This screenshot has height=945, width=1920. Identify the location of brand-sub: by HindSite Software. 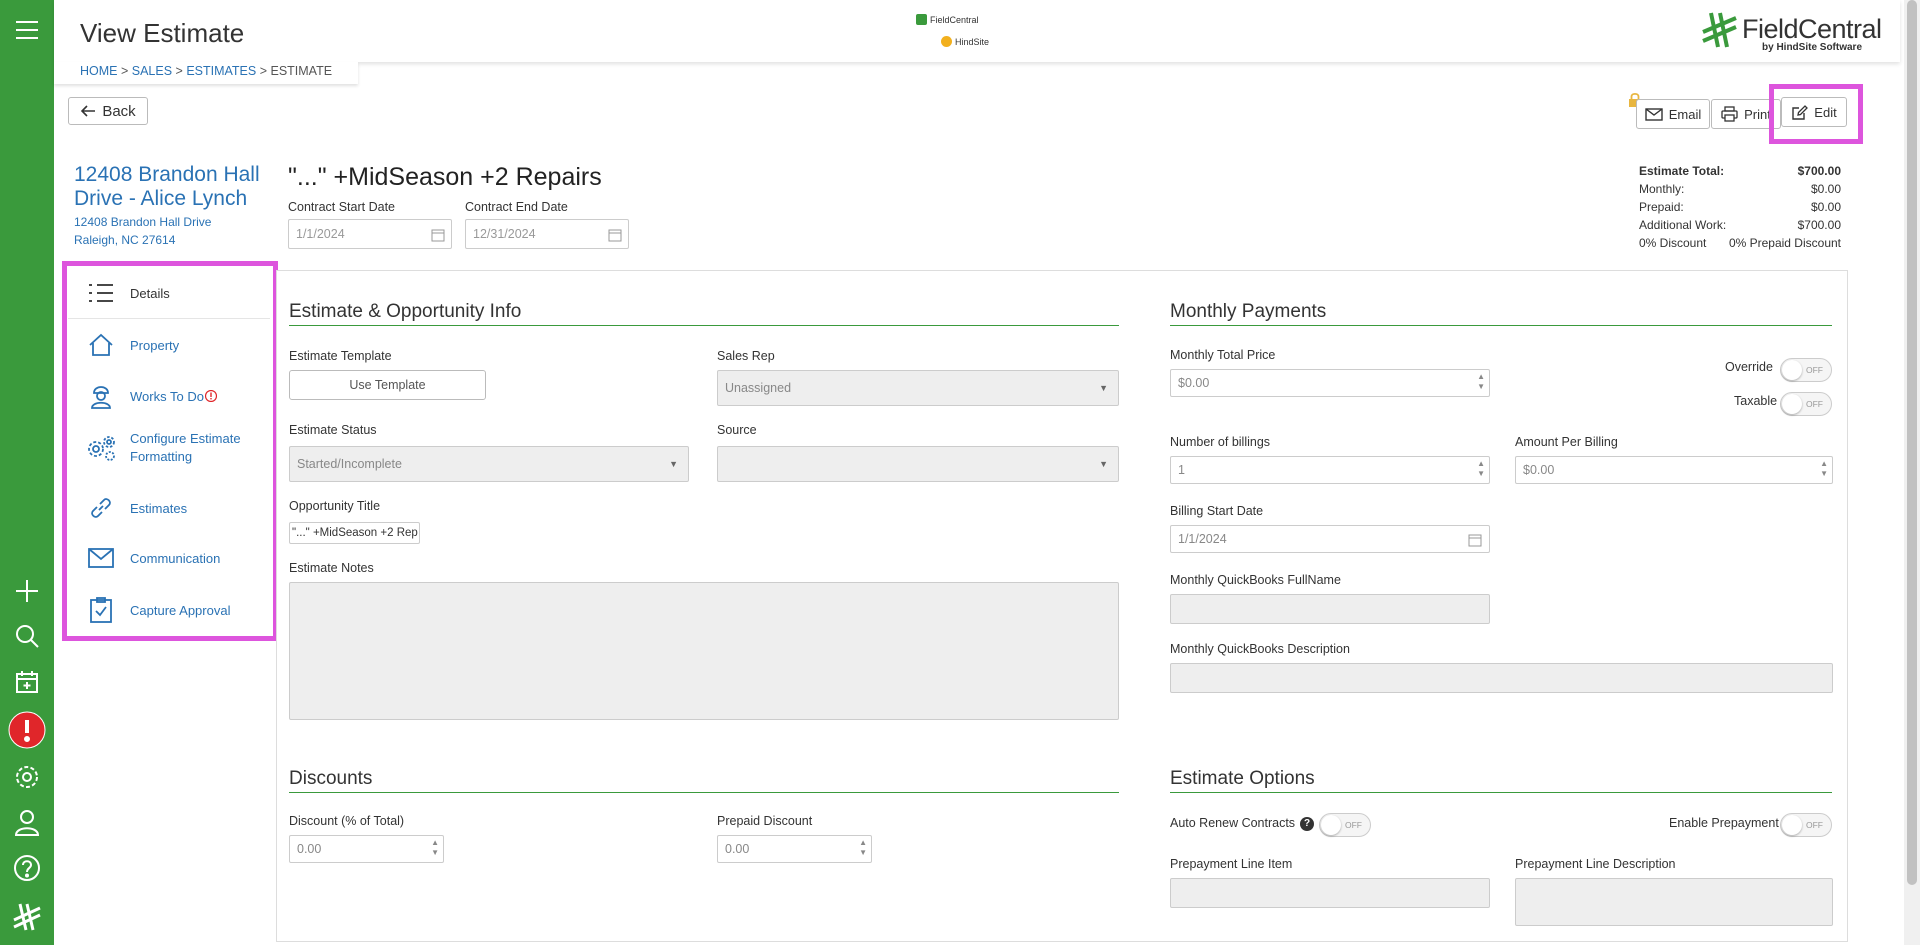
(1812, 47).